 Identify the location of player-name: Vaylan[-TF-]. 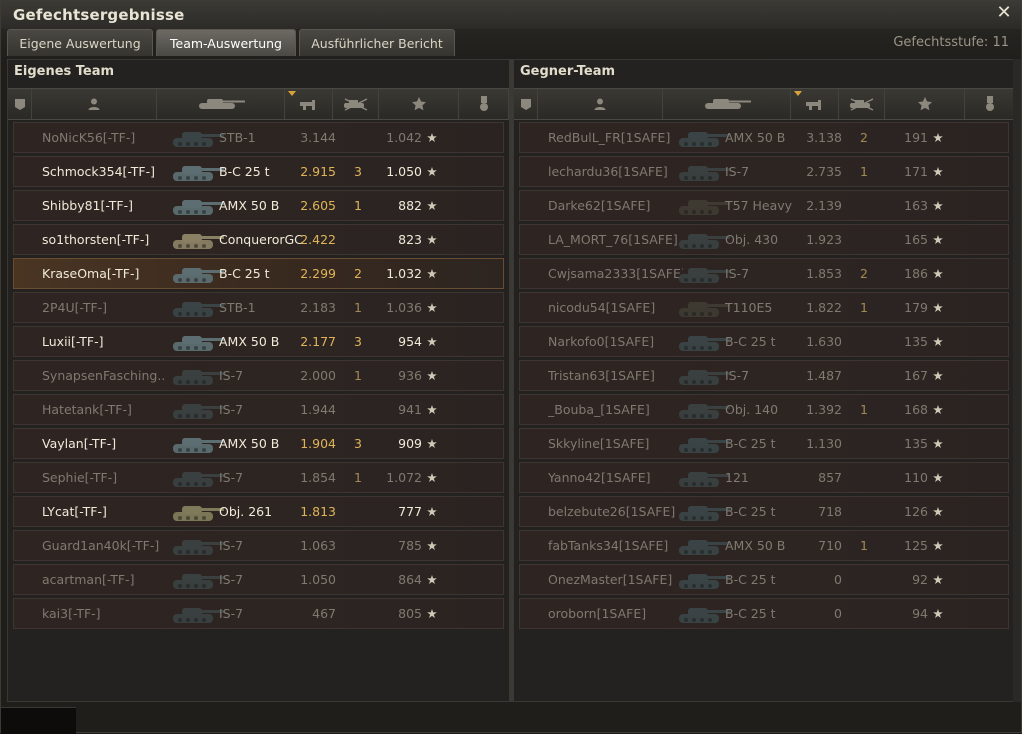
(79, 443).